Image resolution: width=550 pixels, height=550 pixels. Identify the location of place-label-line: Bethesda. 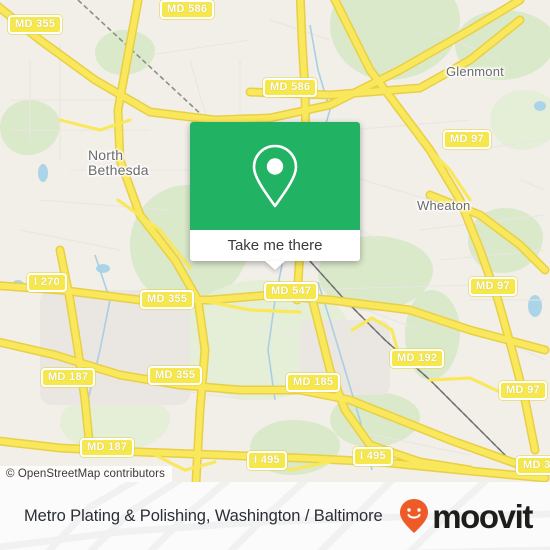
(118, 169).